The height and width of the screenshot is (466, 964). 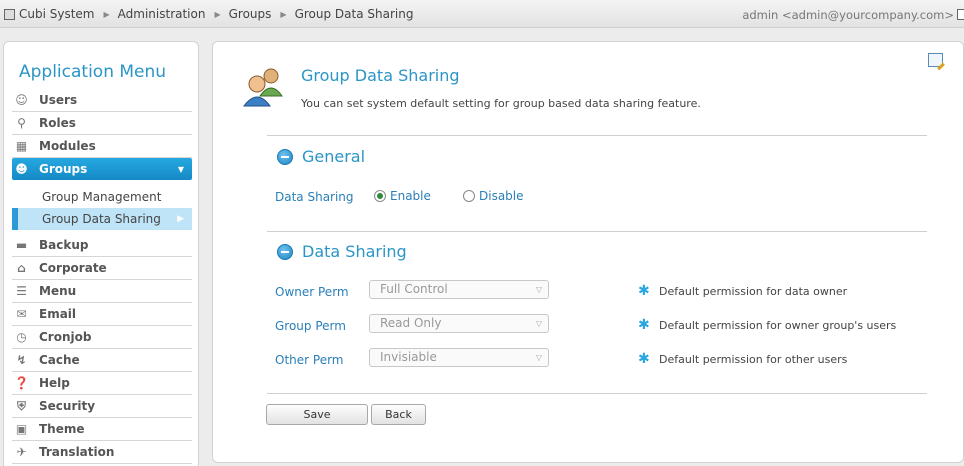 I want to click on sidebar-item-menu: ☰ Menu, so click(x=102, y=291).